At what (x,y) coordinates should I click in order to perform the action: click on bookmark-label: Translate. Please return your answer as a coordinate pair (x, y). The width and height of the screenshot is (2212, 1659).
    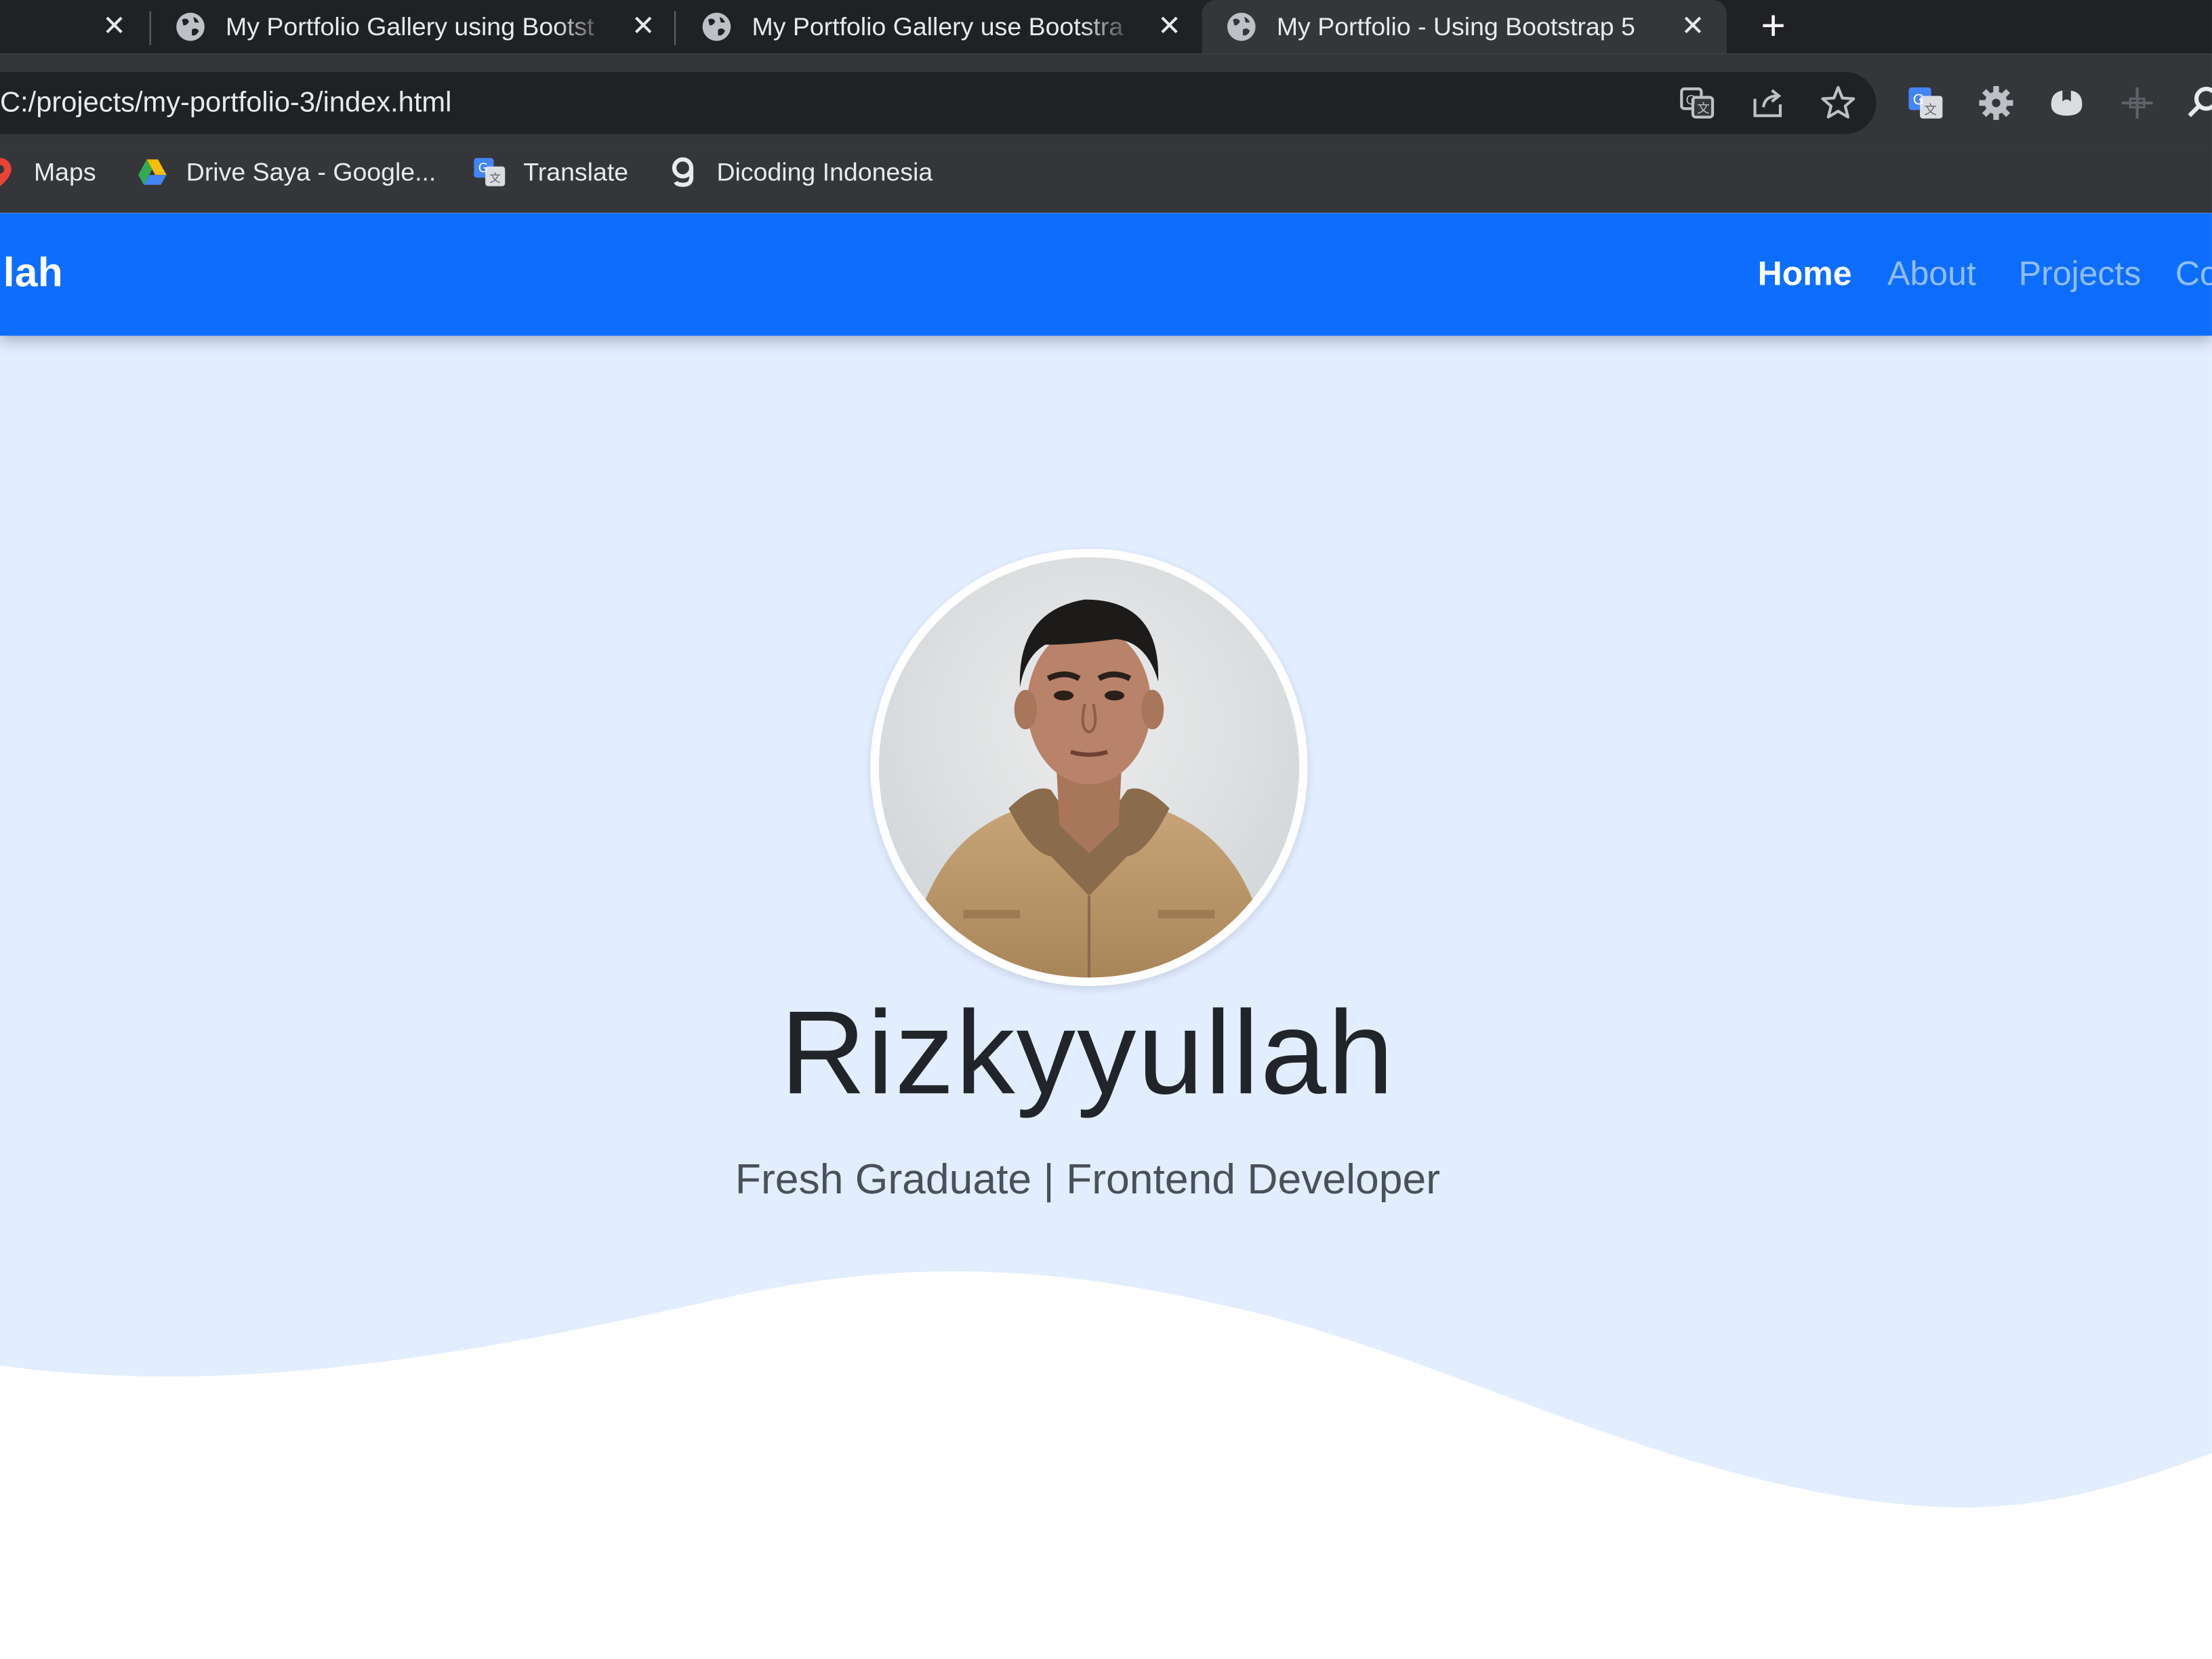
    Looking at the image, I should click on (576, 171).